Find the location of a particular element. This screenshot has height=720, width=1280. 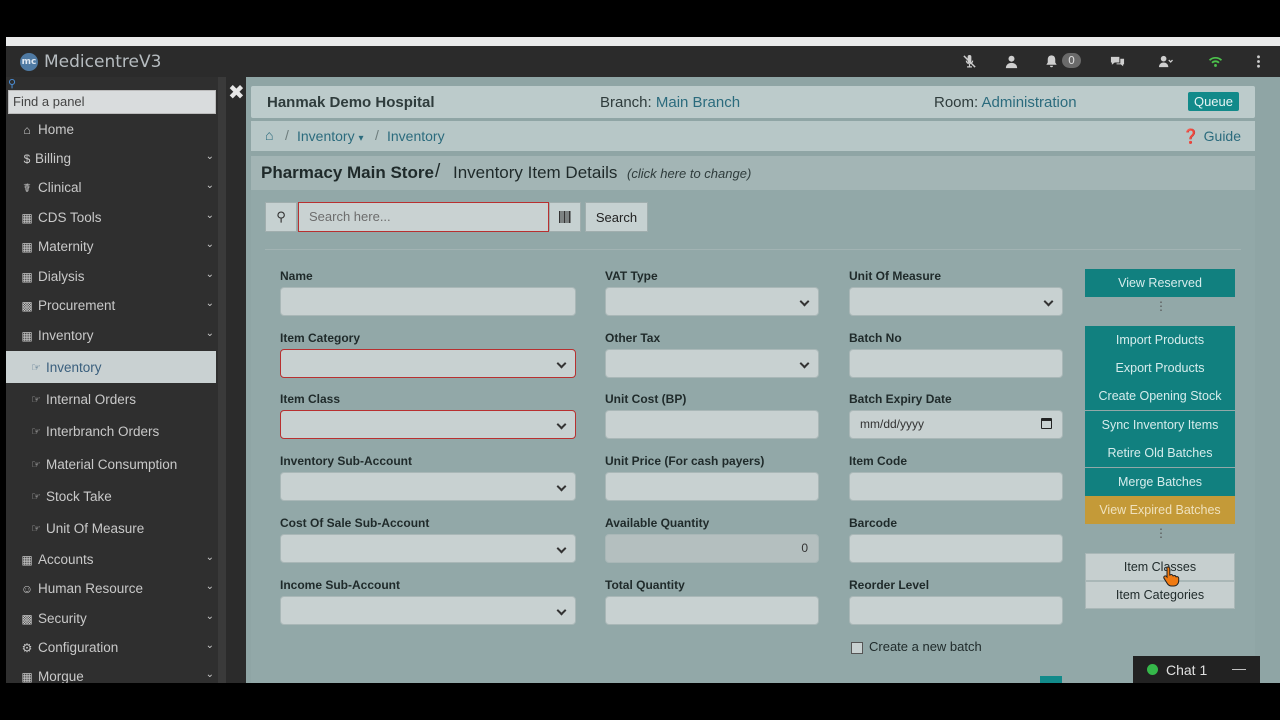

reorder-level-field is located at coordinates (956, 610).